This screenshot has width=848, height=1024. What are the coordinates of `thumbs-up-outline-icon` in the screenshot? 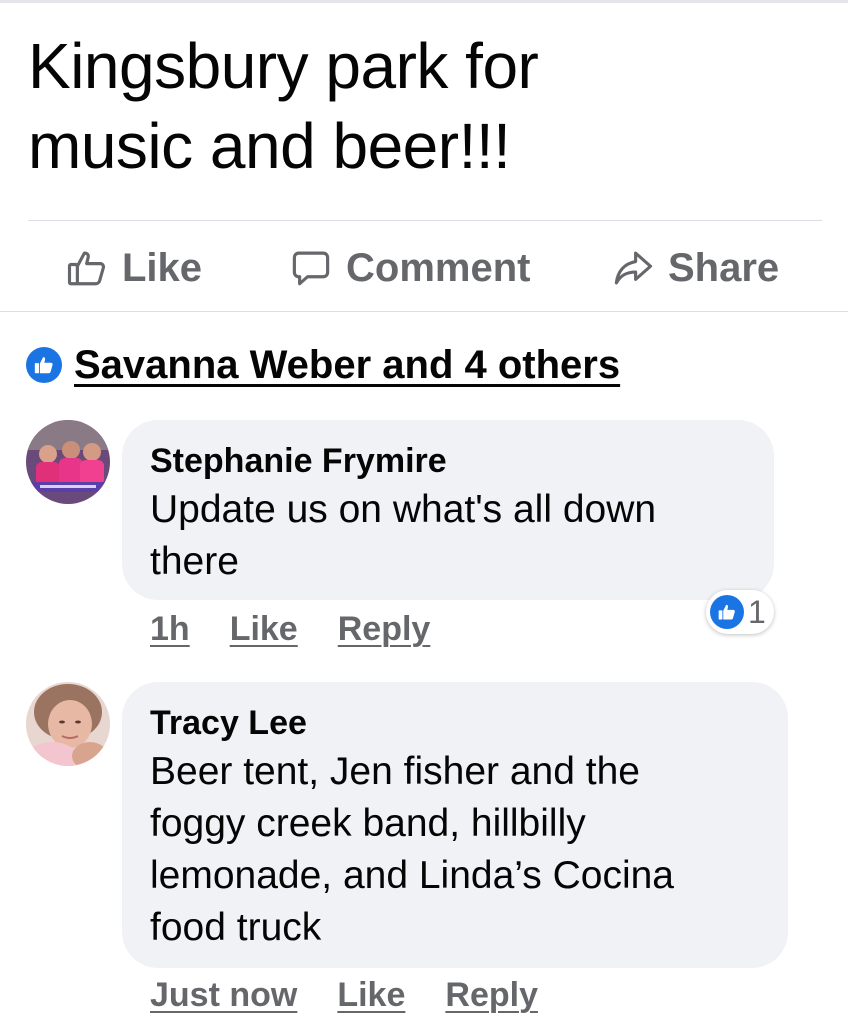 It's located at (86, 268).